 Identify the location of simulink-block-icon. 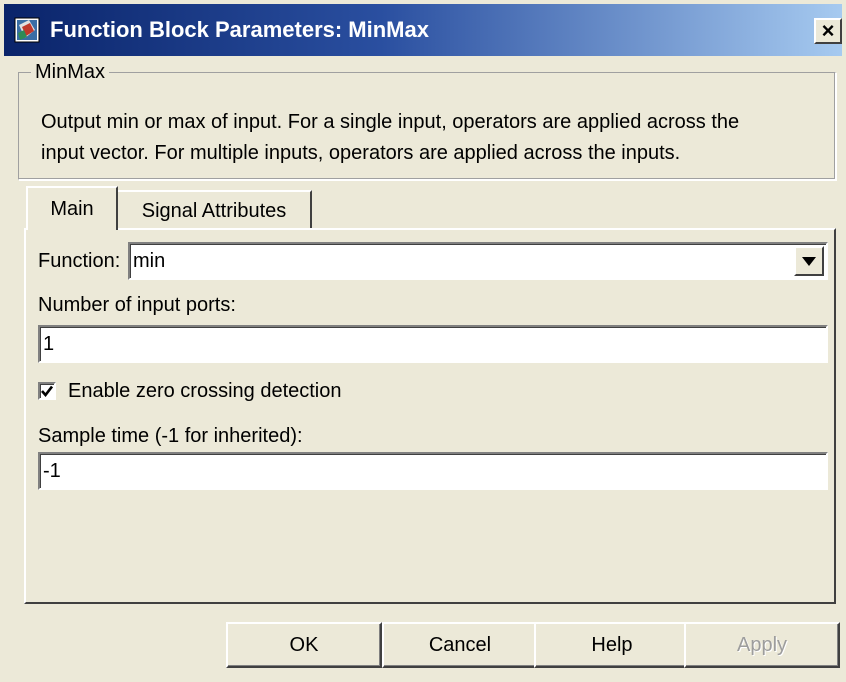
(27, 30).